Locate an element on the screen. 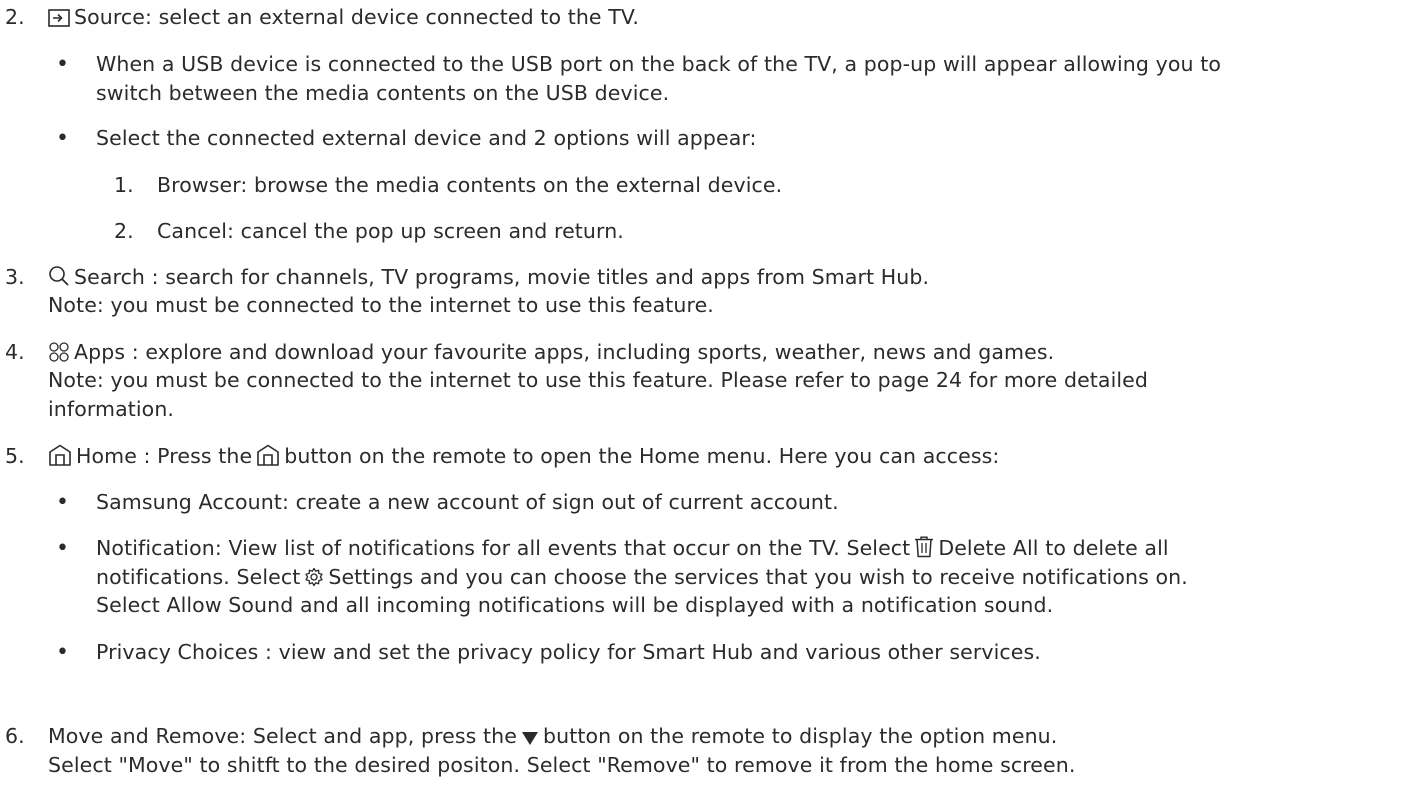 Image resolution: width=1418 pixels, height=795 pixels. item-4-line-3: information. is located at coordinates (111, 409).